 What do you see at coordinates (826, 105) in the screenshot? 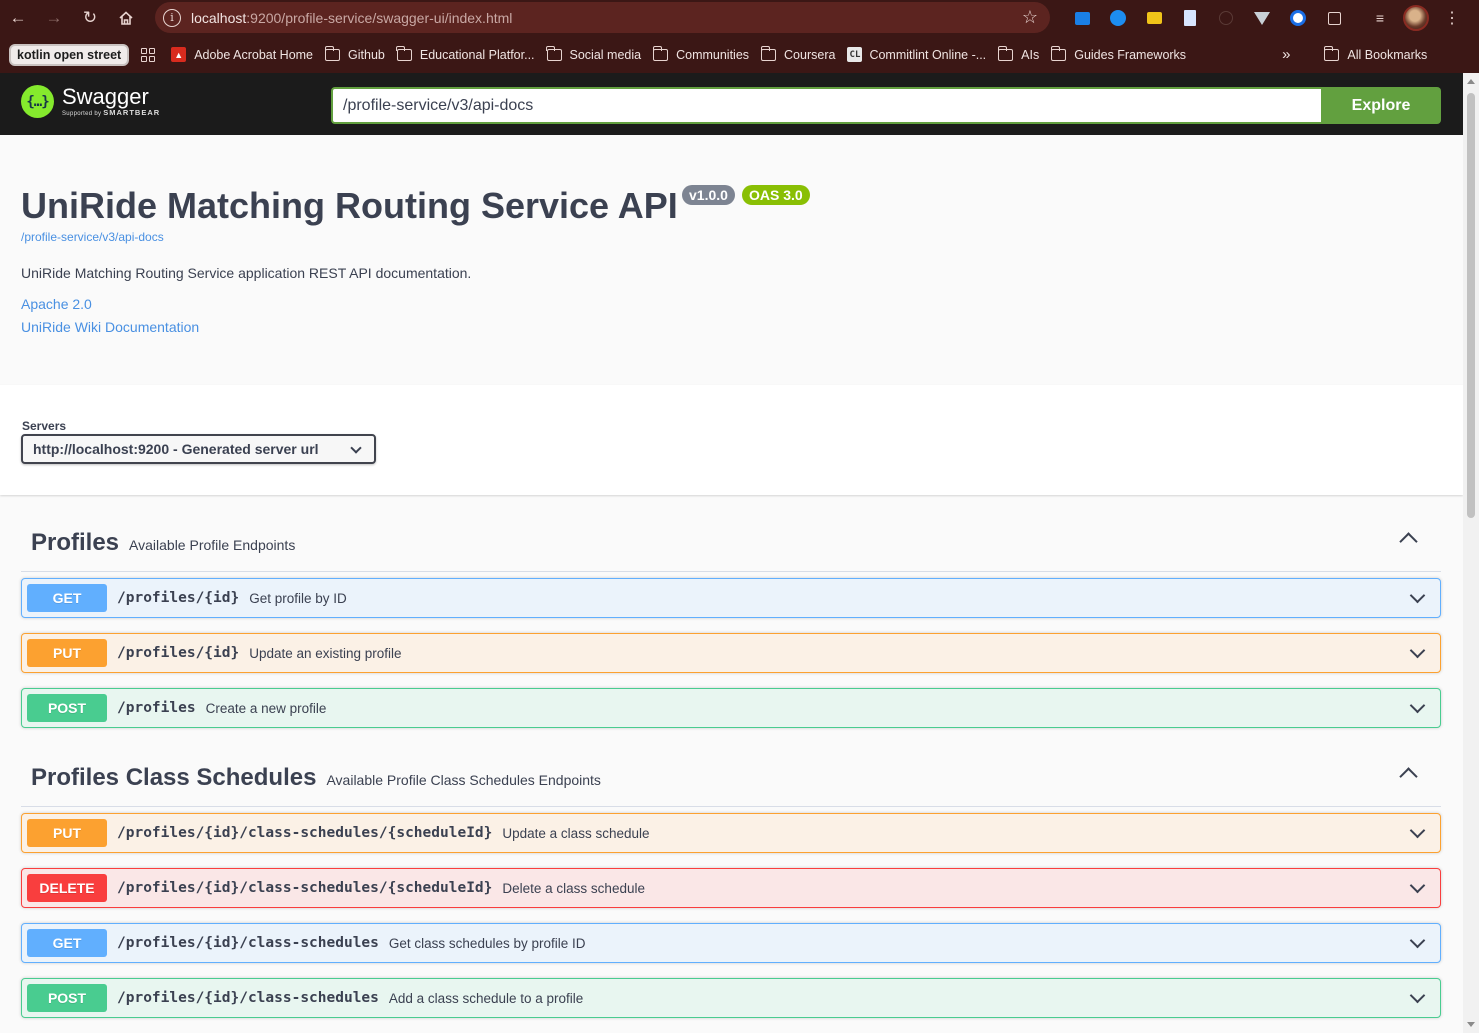
I see `spec-url-input` at bounding box center [826, 105].